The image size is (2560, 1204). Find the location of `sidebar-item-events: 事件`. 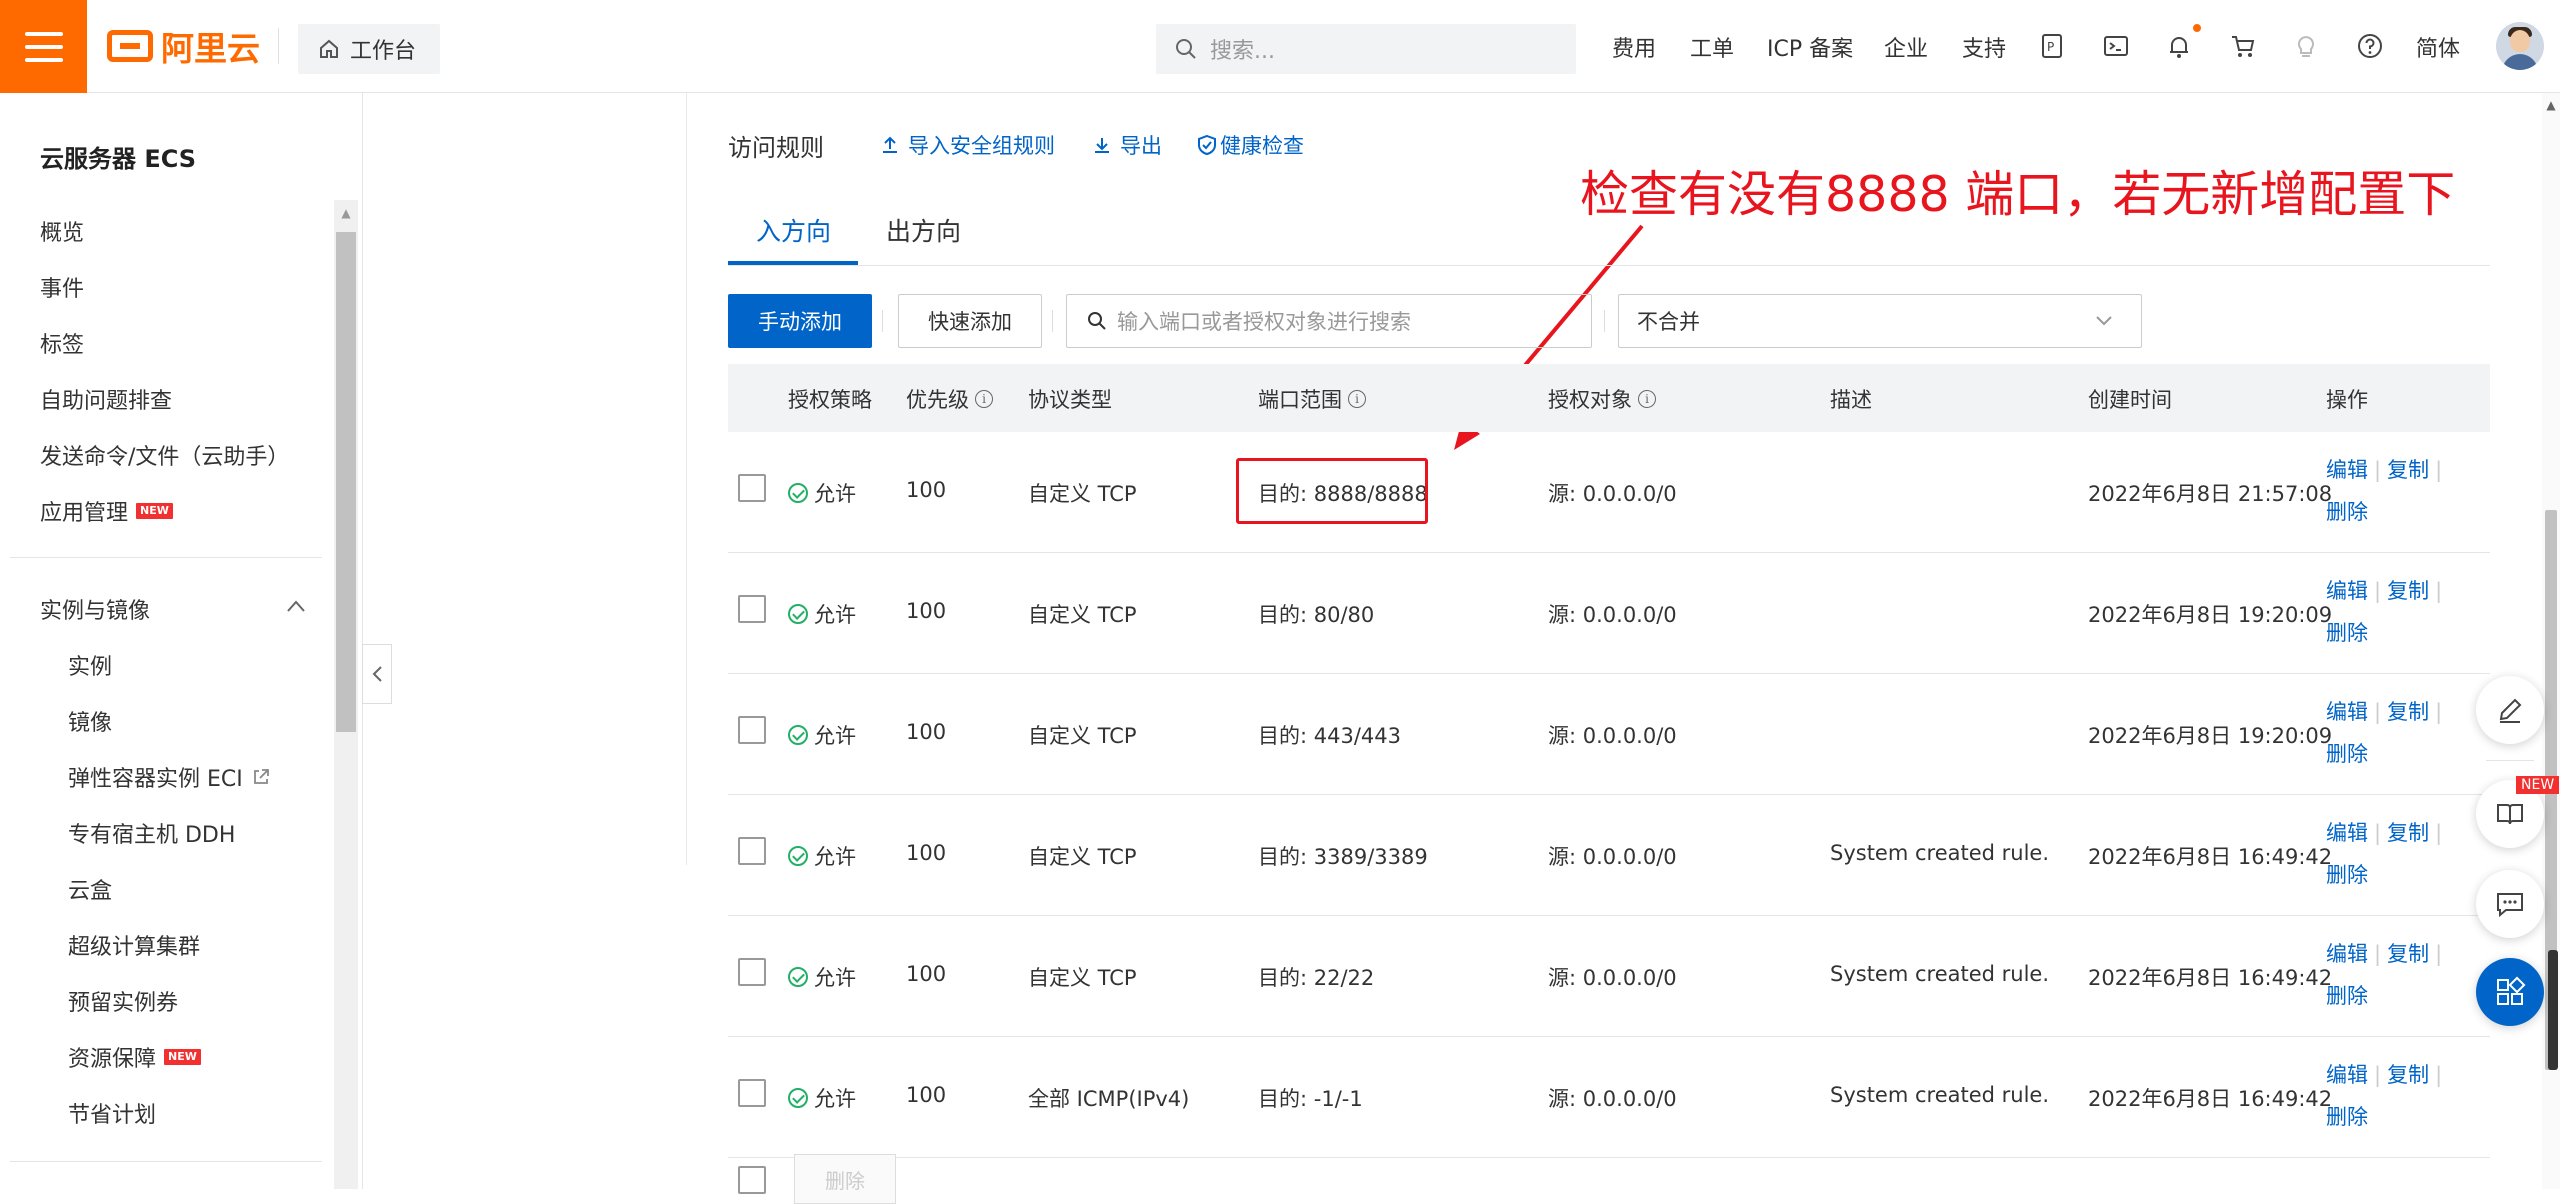

sidebar-item-events: 事件 is located at coordinates (62, 287).